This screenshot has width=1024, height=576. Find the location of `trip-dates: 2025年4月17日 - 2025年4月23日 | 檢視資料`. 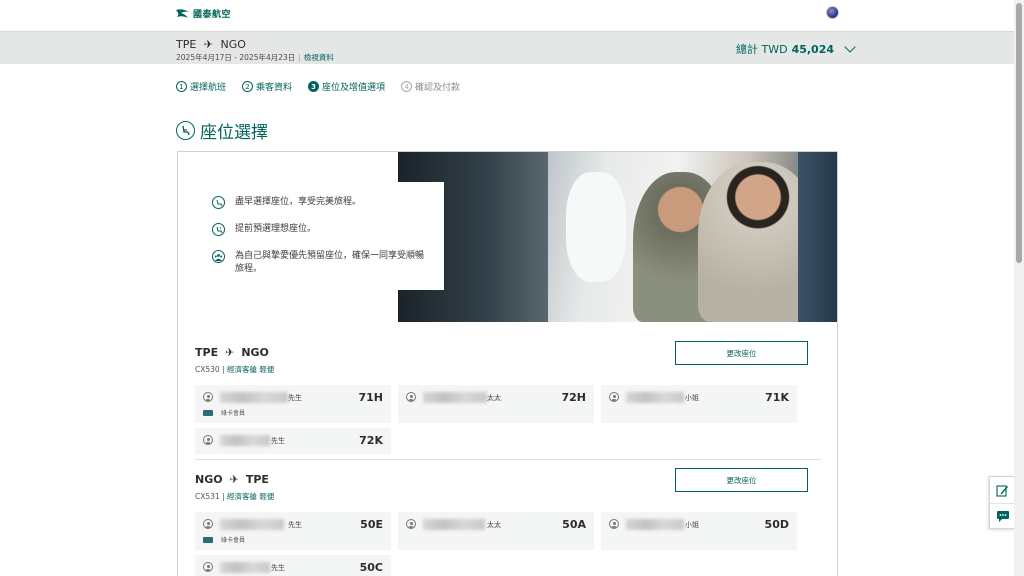

trip-dates: 2025年4月17日 - 2025年4月23日 | 檢視資料 is located at coordinates (255, 57).